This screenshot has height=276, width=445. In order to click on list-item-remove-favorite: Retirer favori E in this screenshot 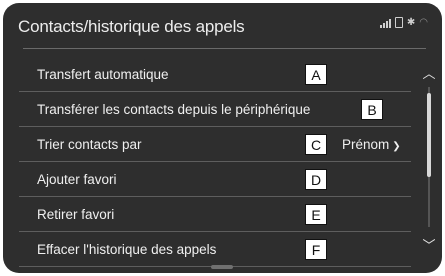, I will do `click(215, 214)`.